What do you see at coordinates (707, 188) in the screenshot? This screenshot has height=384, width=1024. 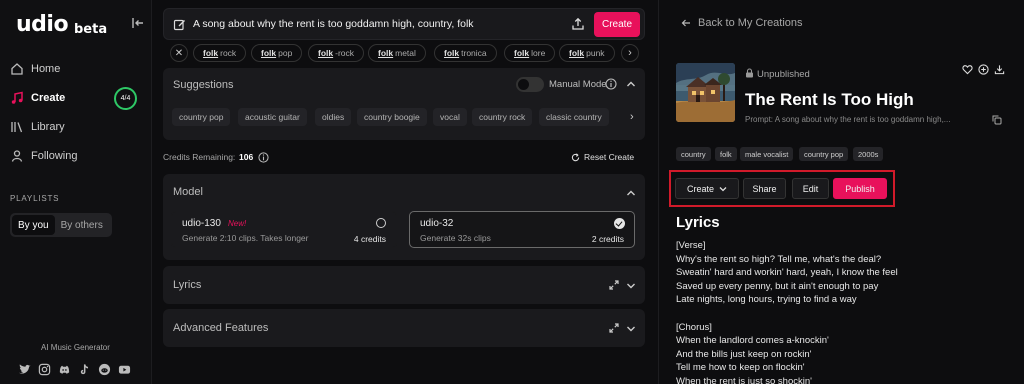 I see `create-menu-button: Create` at bounding box center [707, 188].